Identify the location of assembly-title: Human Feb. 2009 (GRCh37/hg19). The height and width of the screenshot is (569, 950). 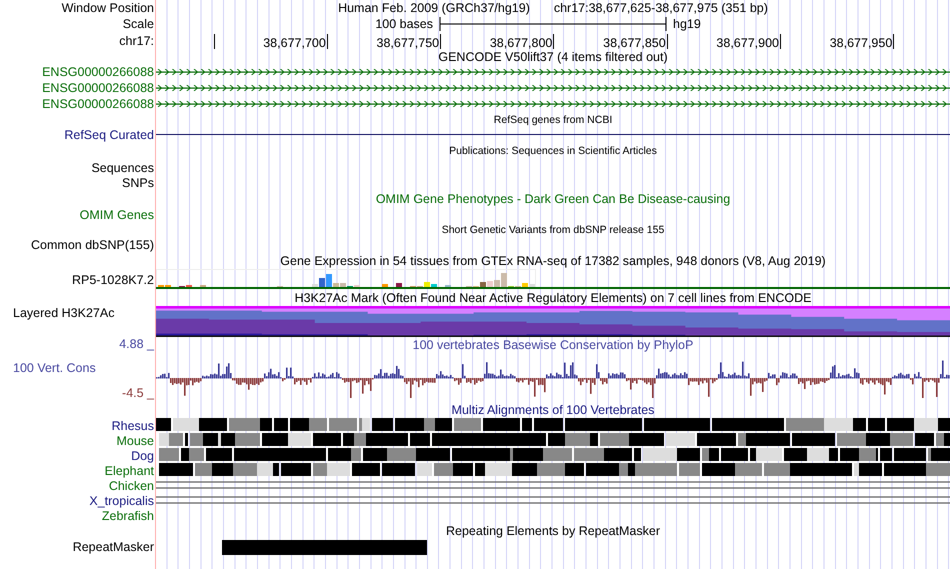
(434, 8).